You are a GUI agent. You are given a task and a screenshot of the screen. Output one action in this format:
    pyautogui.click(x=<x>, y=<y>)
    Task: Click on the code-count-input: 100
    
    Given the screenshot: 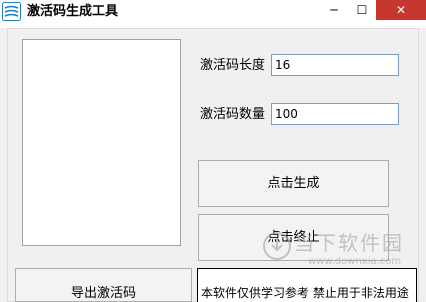 What is the action you would take?
    pyautogui.click(x=335, y=114)
    